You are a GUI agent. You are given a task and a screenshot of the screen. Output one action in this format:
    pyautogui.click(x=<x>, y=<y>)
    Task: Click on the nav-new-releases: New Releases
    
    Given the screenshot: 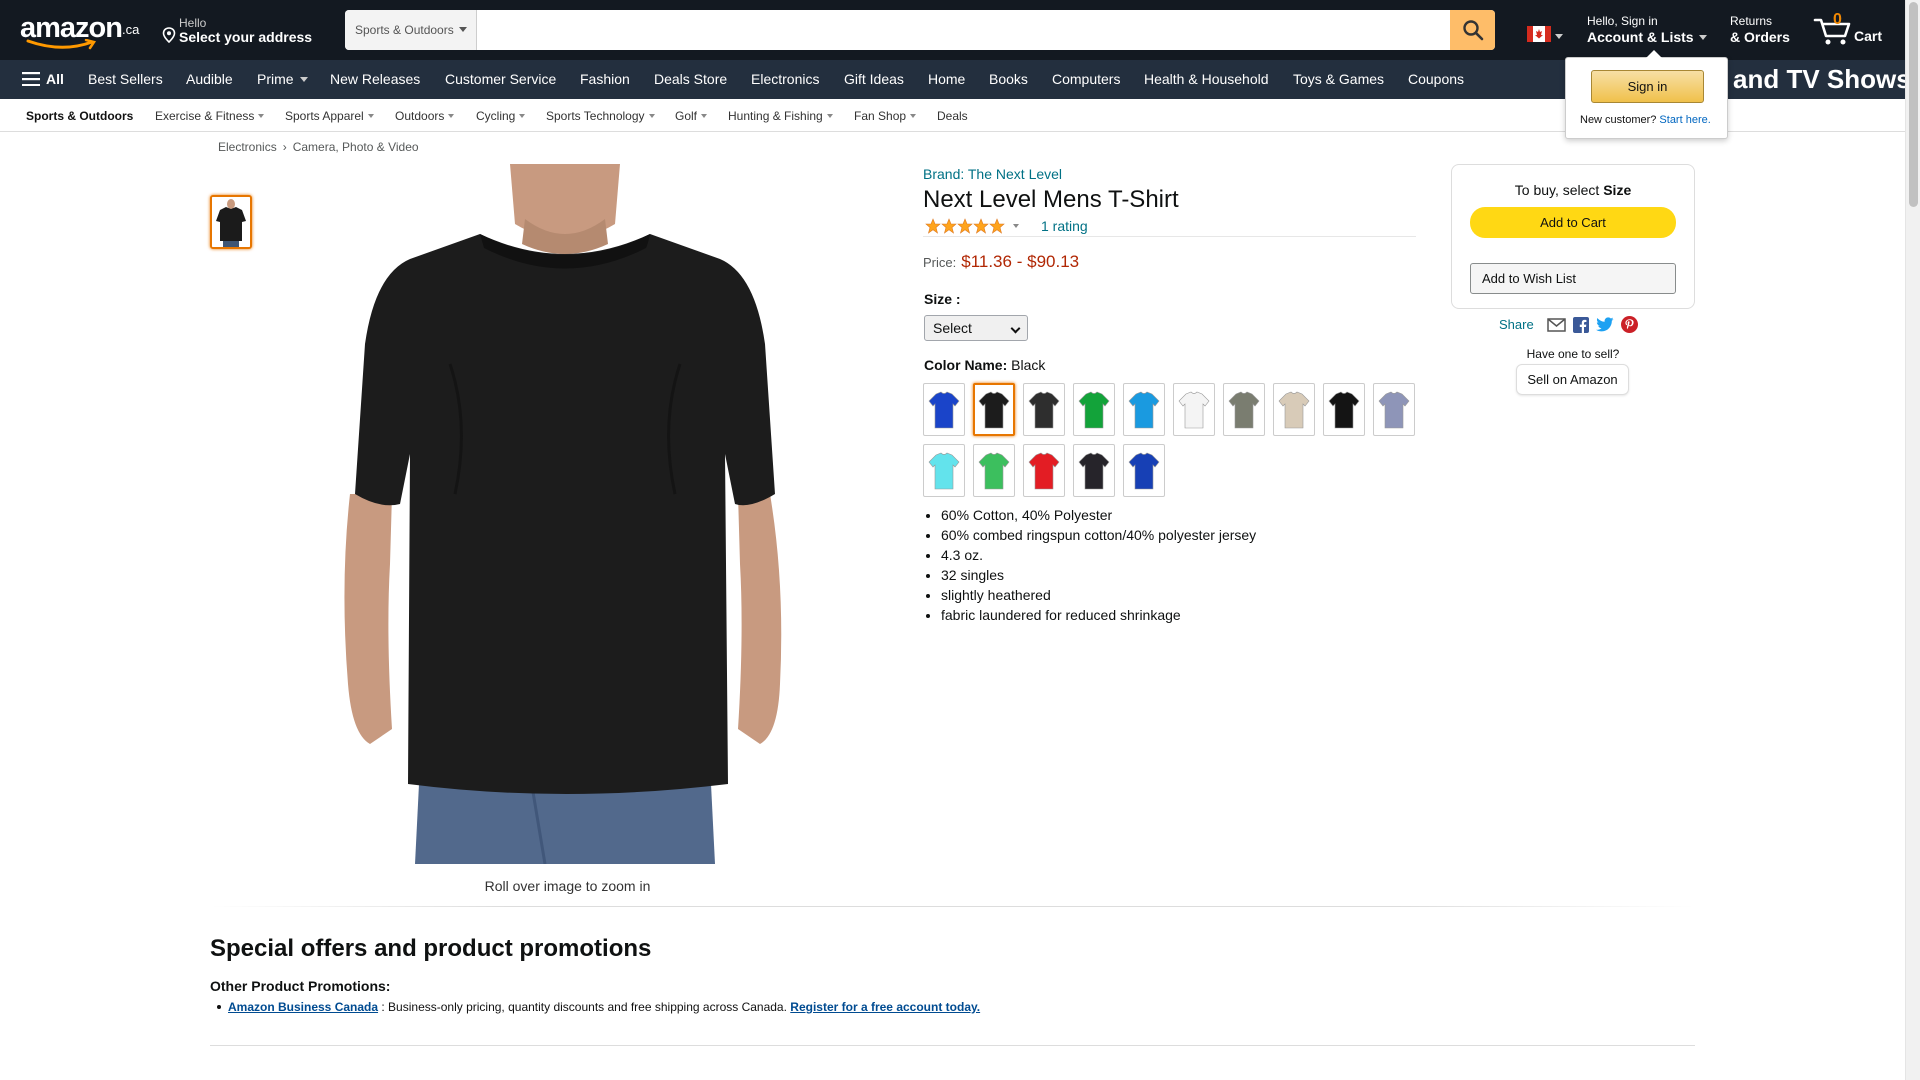 What is the action you would take?
    pyautogui.click(x=375, y=79)
    